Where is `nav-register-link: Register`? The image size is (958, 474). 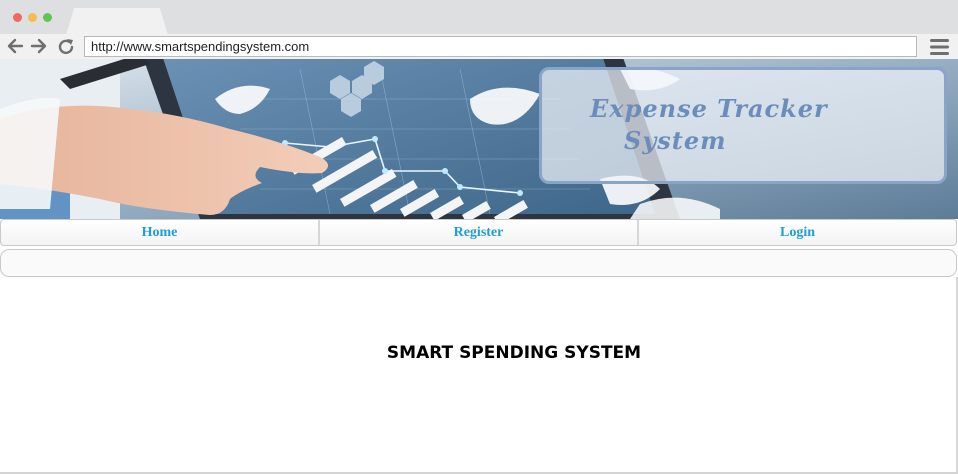 nav-register-link: Register is located at coordinates (479, 232).